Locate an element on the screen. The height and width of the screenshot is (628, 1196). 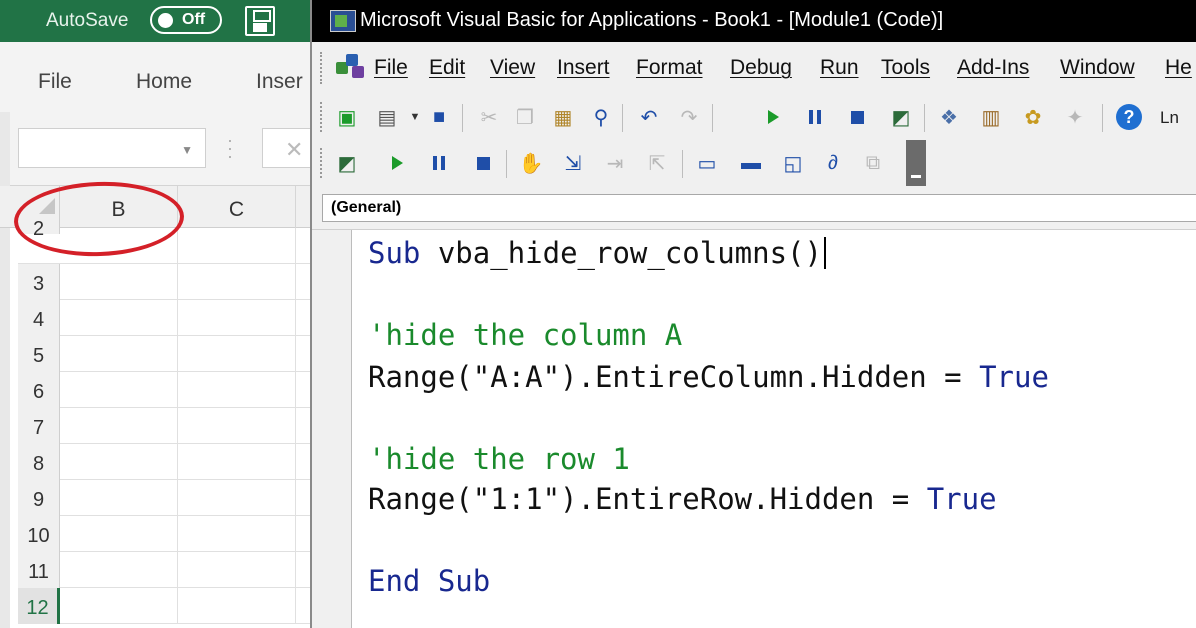
row-header: 6 is located at coordinates (39, 390).